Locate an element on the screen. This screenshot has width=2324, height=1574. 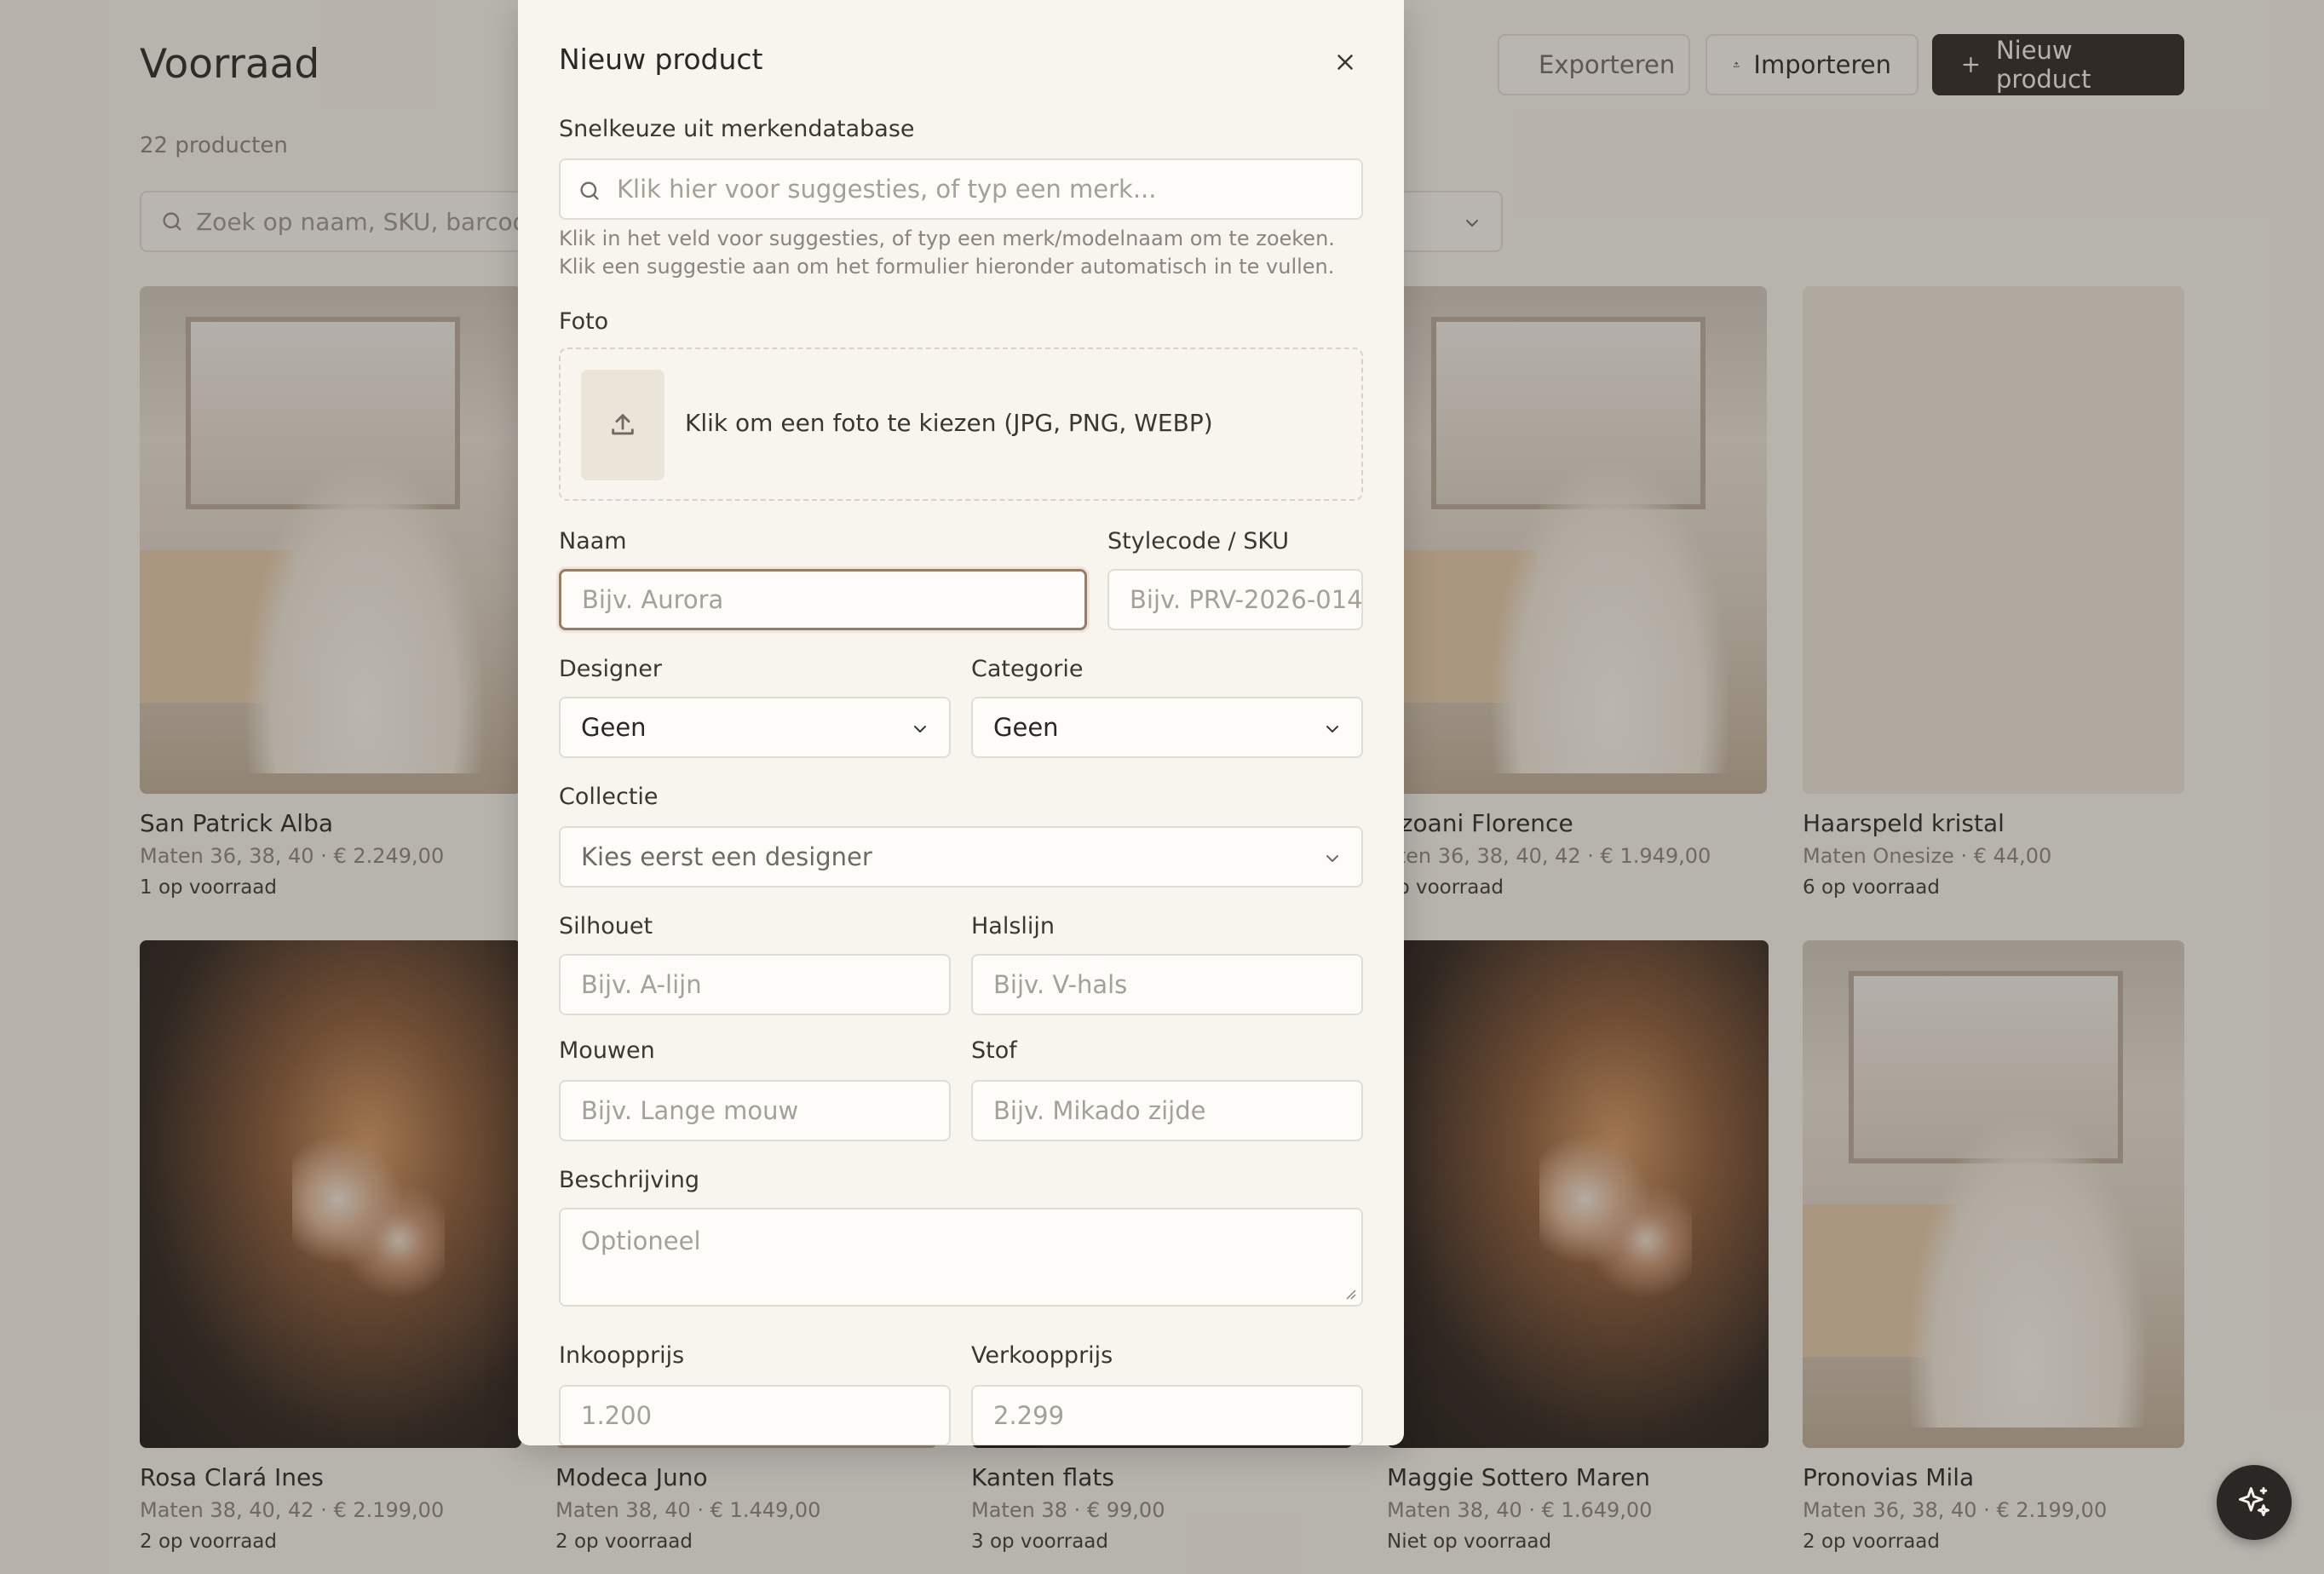
sleeves-input: Bijv. Lange mouw is located at coordinates (755, 1110).